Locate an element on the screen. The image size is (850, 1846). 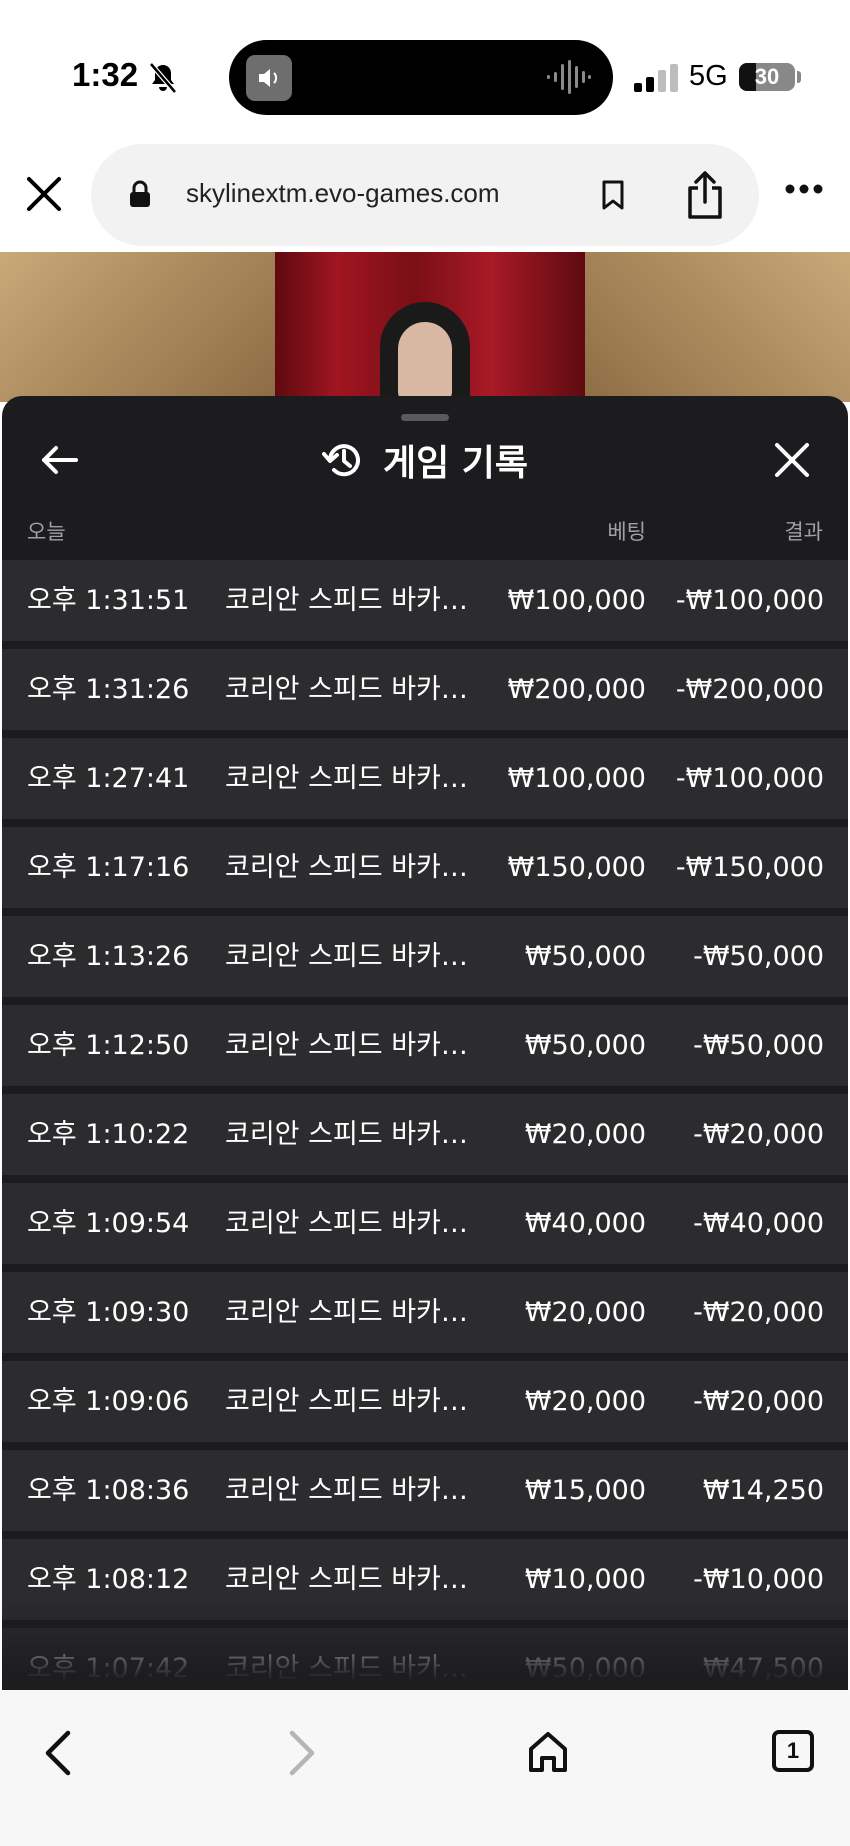
address-bar: skylinextm.evo-games.com is located at coordinates (425, 195).